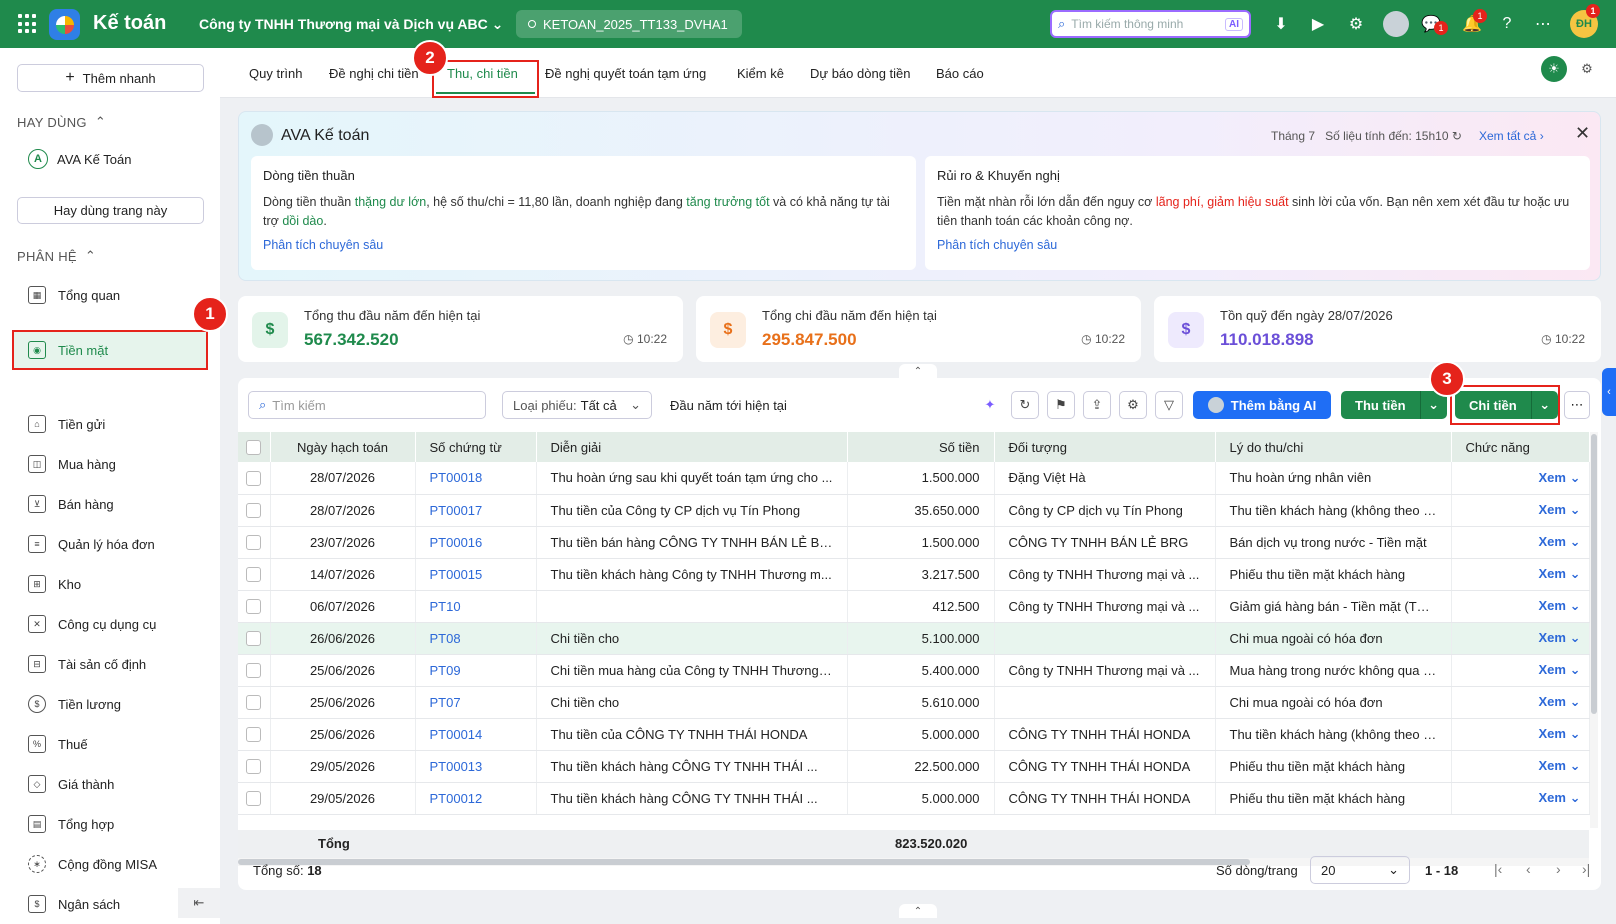 The image size is (1616, 924). I want to click on view-all-link: Xem tất cả ›, so click(1511, 136).